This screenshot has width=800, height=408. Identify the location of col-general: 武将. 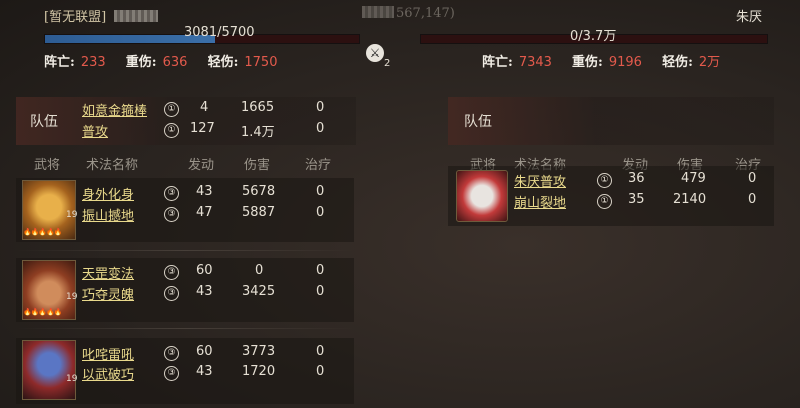
(47, 165).